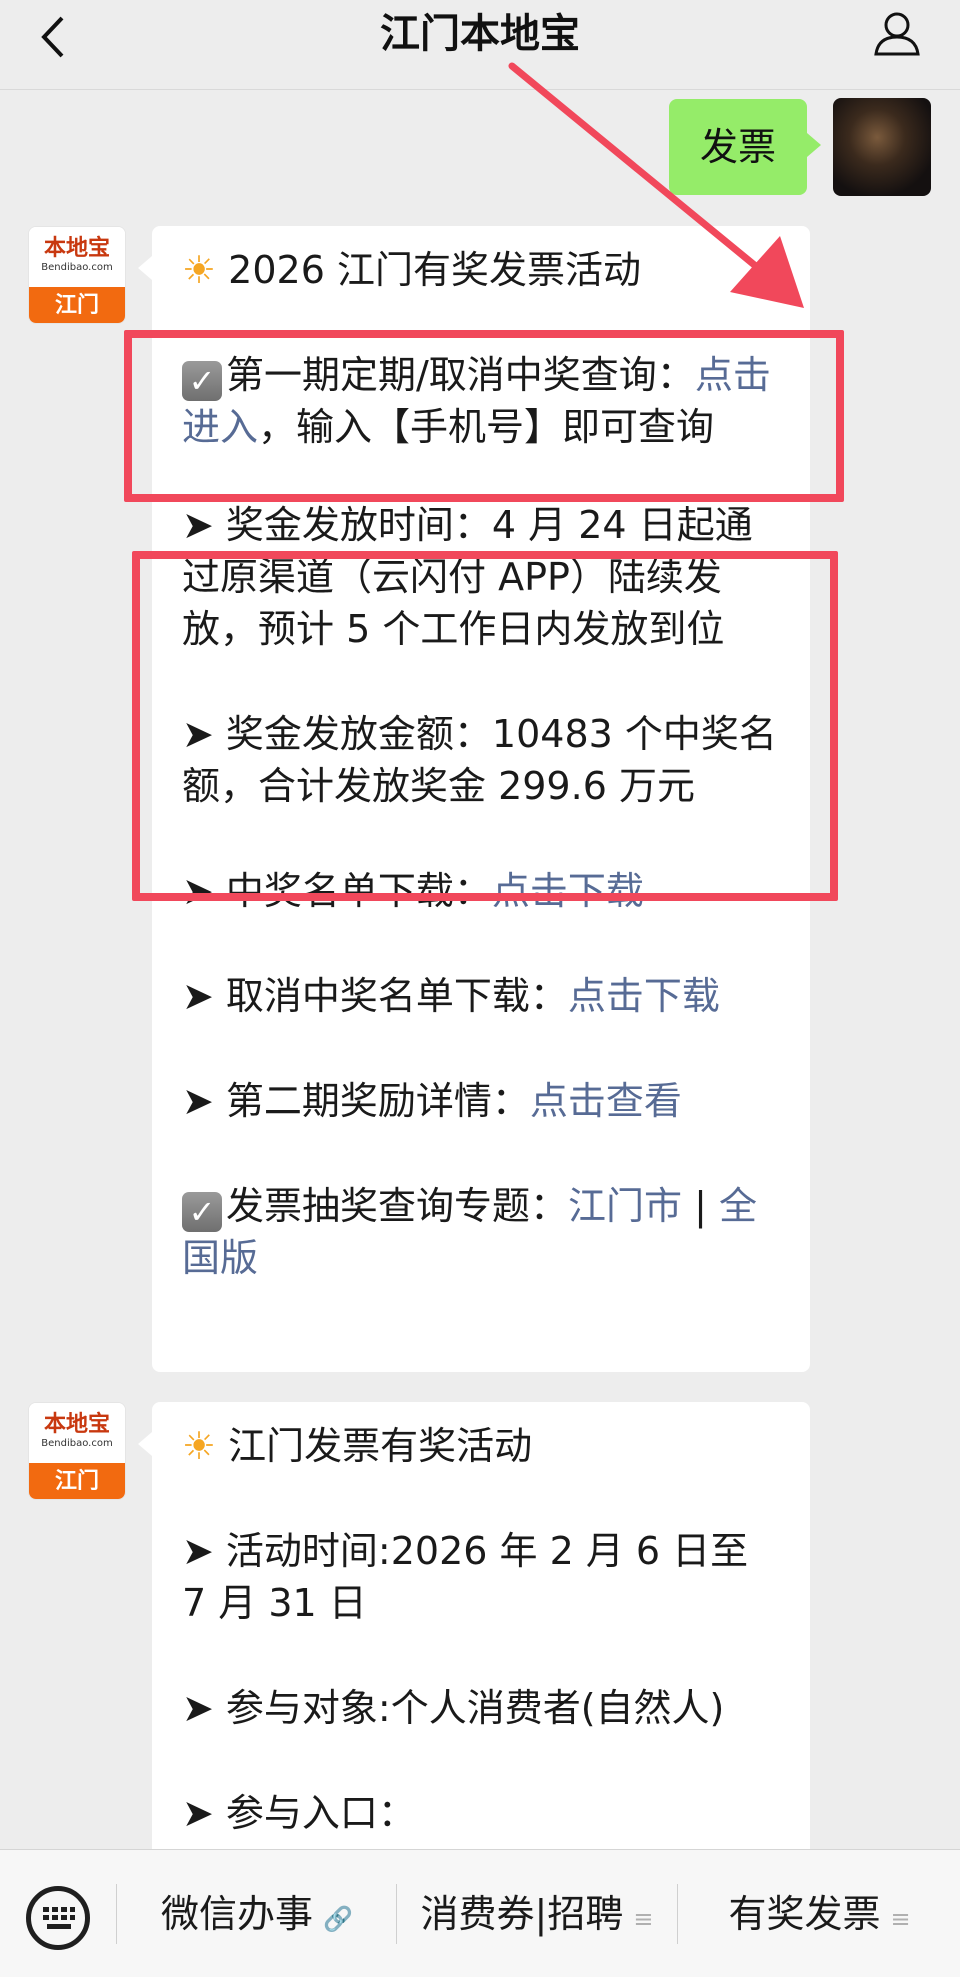 The image size is (960, 1977). I want to click on bottom-menu: 微信办事 🔗 消费券|招聘 ≡ 有奖发票 ≡, so click(480, 1913).